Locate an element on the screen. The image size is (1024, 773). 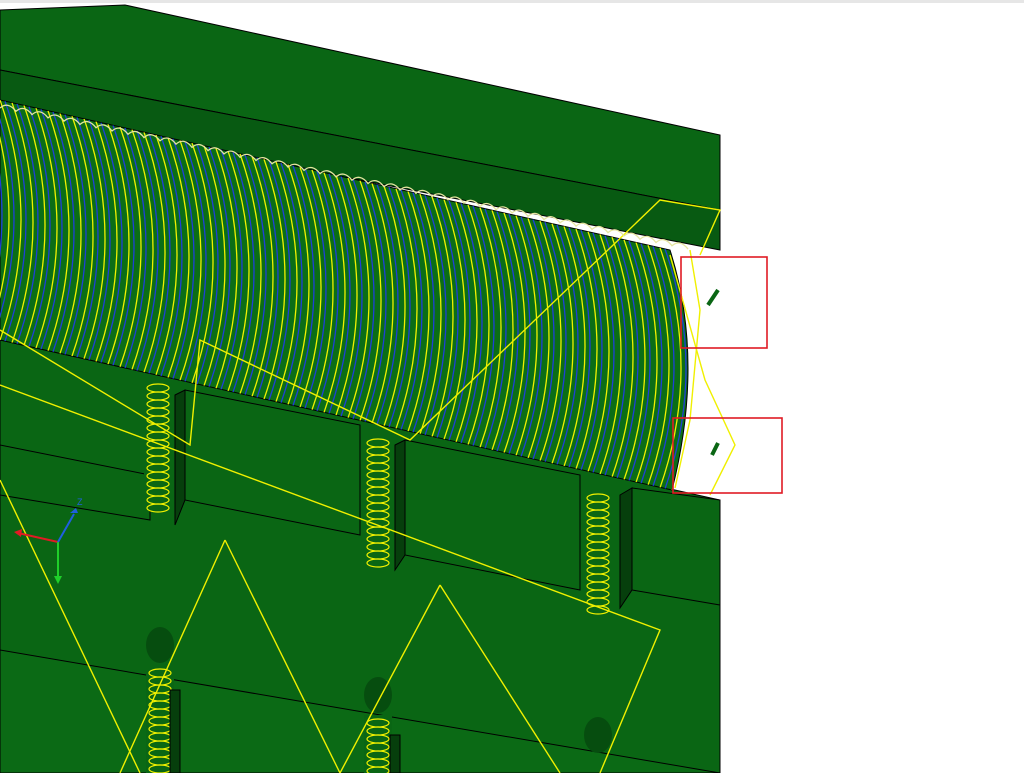
z-axis-label: Z is located at coordinates (80, 502).